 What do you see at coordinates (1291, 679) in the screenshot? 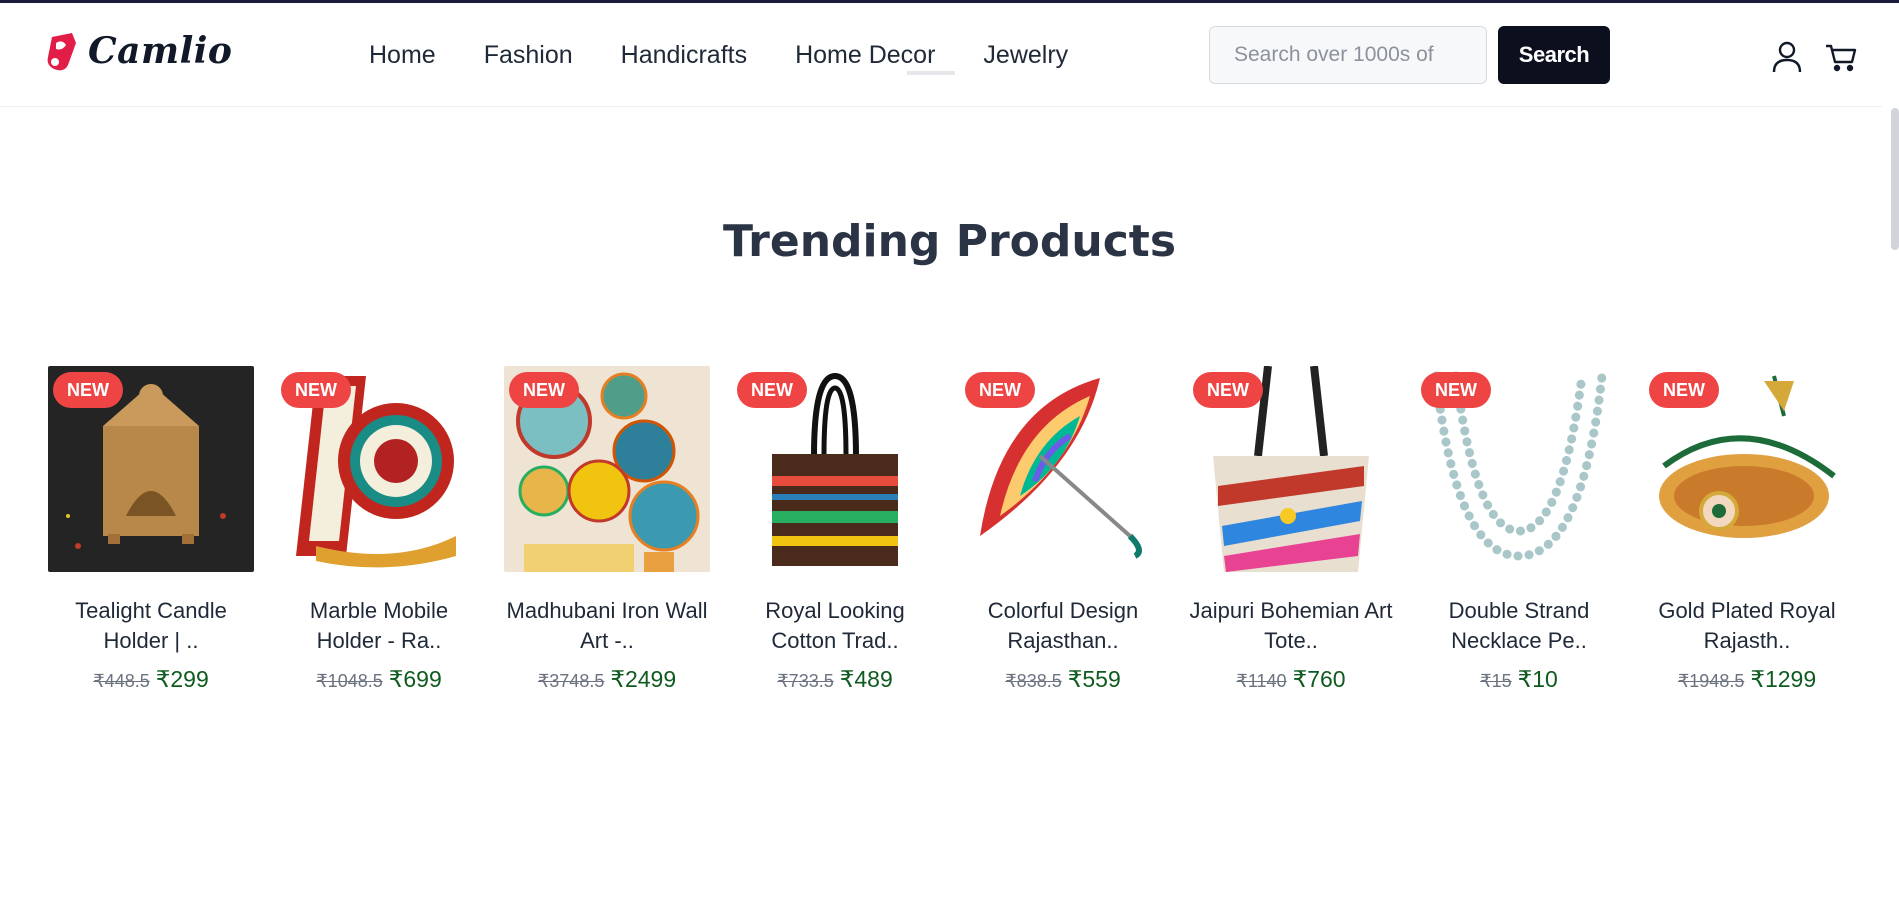
I see `product-price: ₹1140 ₹760` at bounding box center [1291, 679].